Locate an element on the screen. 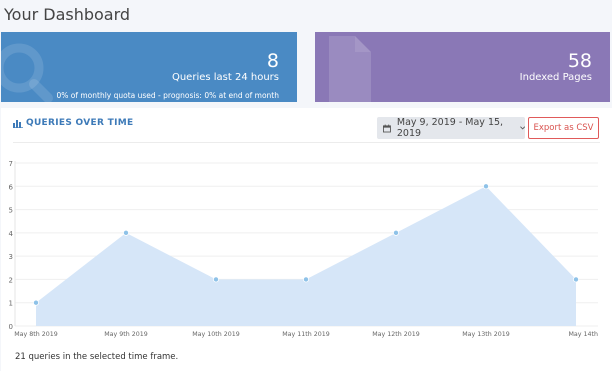 This screenshot has width=612, height=371. page-title: Your Dashboard is located at coordinates (67, 14).